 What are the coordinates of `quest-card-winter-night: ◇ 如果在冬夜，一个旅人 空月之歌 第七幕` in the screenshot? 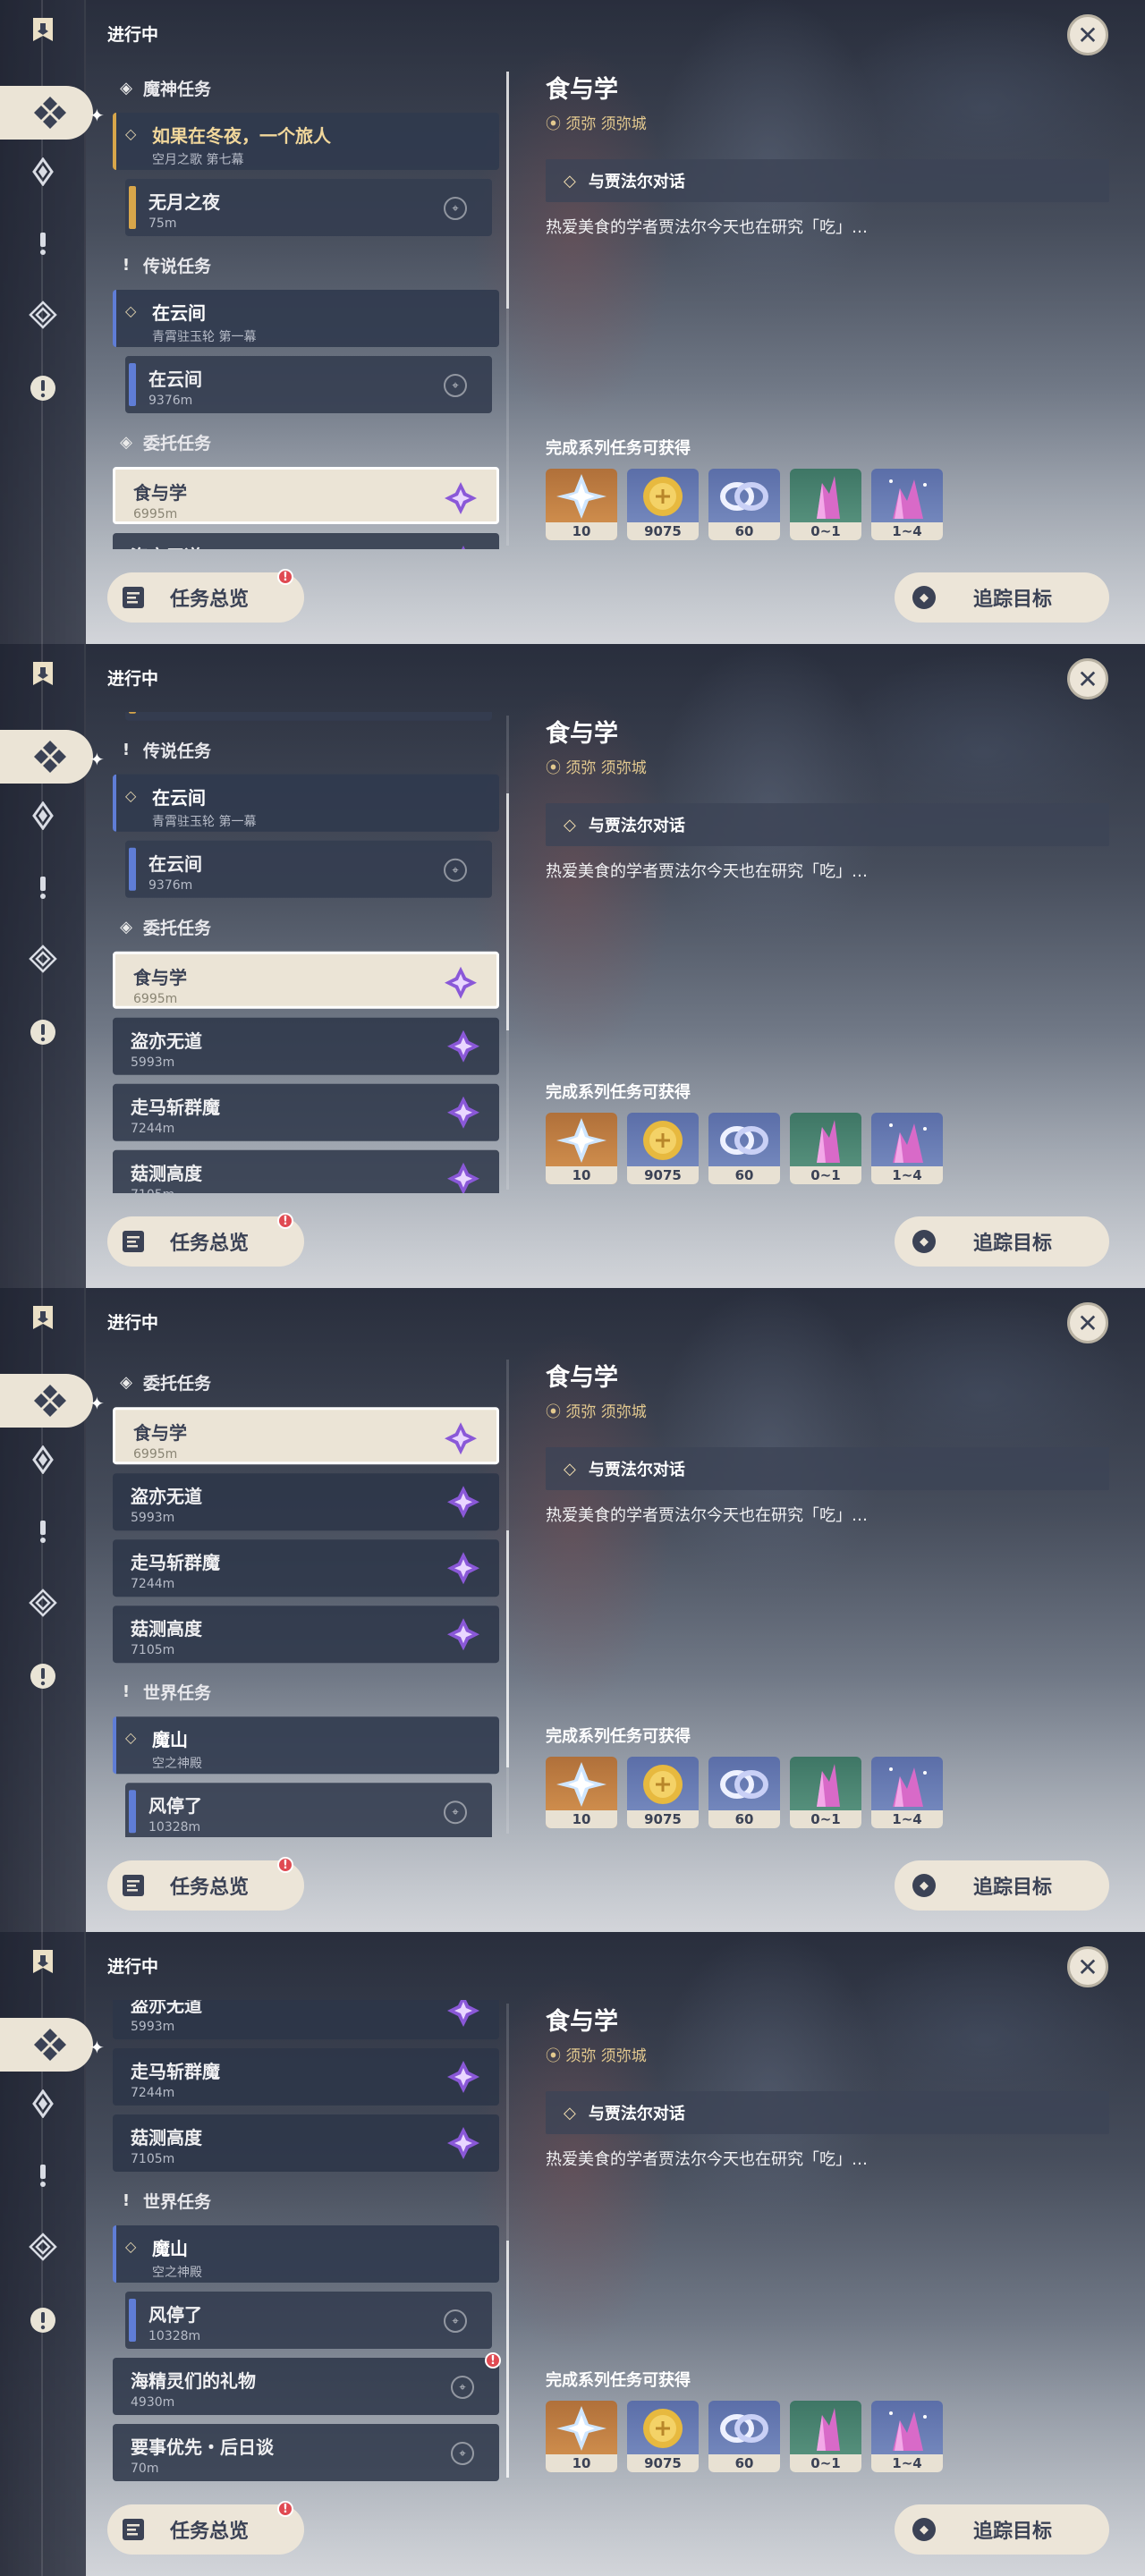 It's located at (306, 141).